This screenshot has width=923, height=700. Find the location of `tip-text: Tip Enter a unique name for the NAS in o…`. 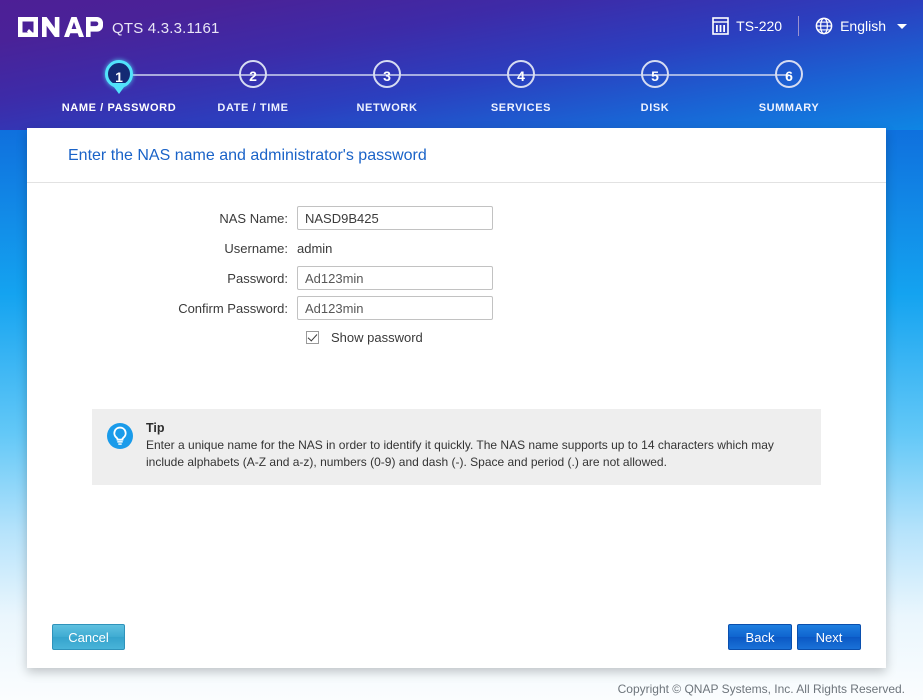

tip-text: Tip Enter a unique name for the NAS in o… is located at coordinates (476, 446).